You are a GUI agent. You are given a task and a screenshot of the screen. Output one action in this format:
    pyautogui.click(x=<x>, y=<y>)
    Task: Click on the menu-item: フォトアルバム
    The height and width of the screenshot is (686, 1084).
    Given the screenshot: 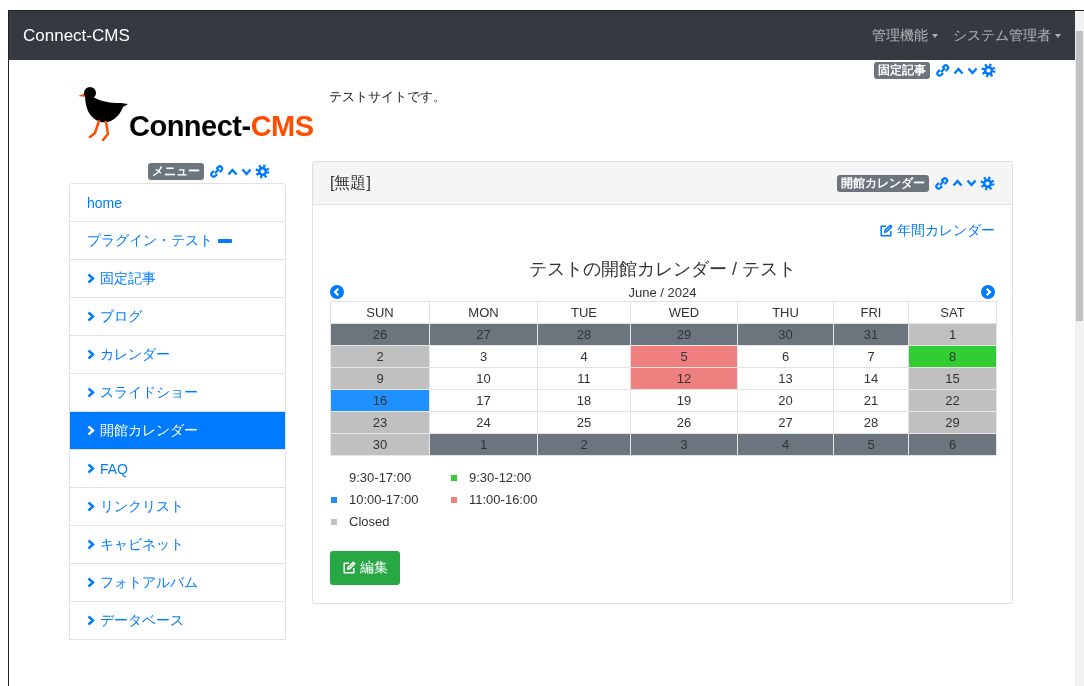 What is the action you would take?
    pyautogui.click(x=177, y=582)
    